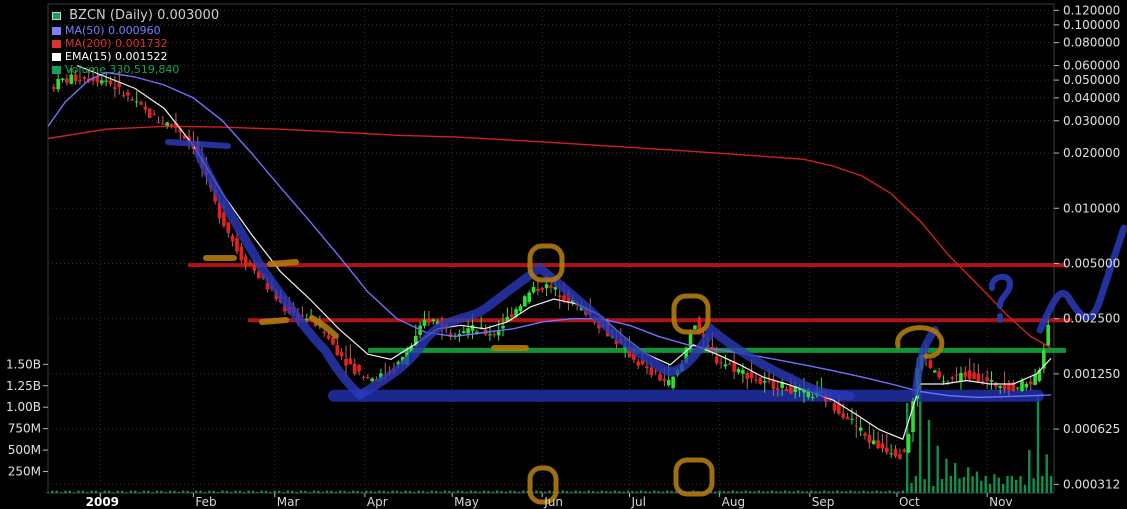 This screenshot has height=509, width=1127. I want to click on legend-label-volume: Volume 330,519,840, so click(122, 69).